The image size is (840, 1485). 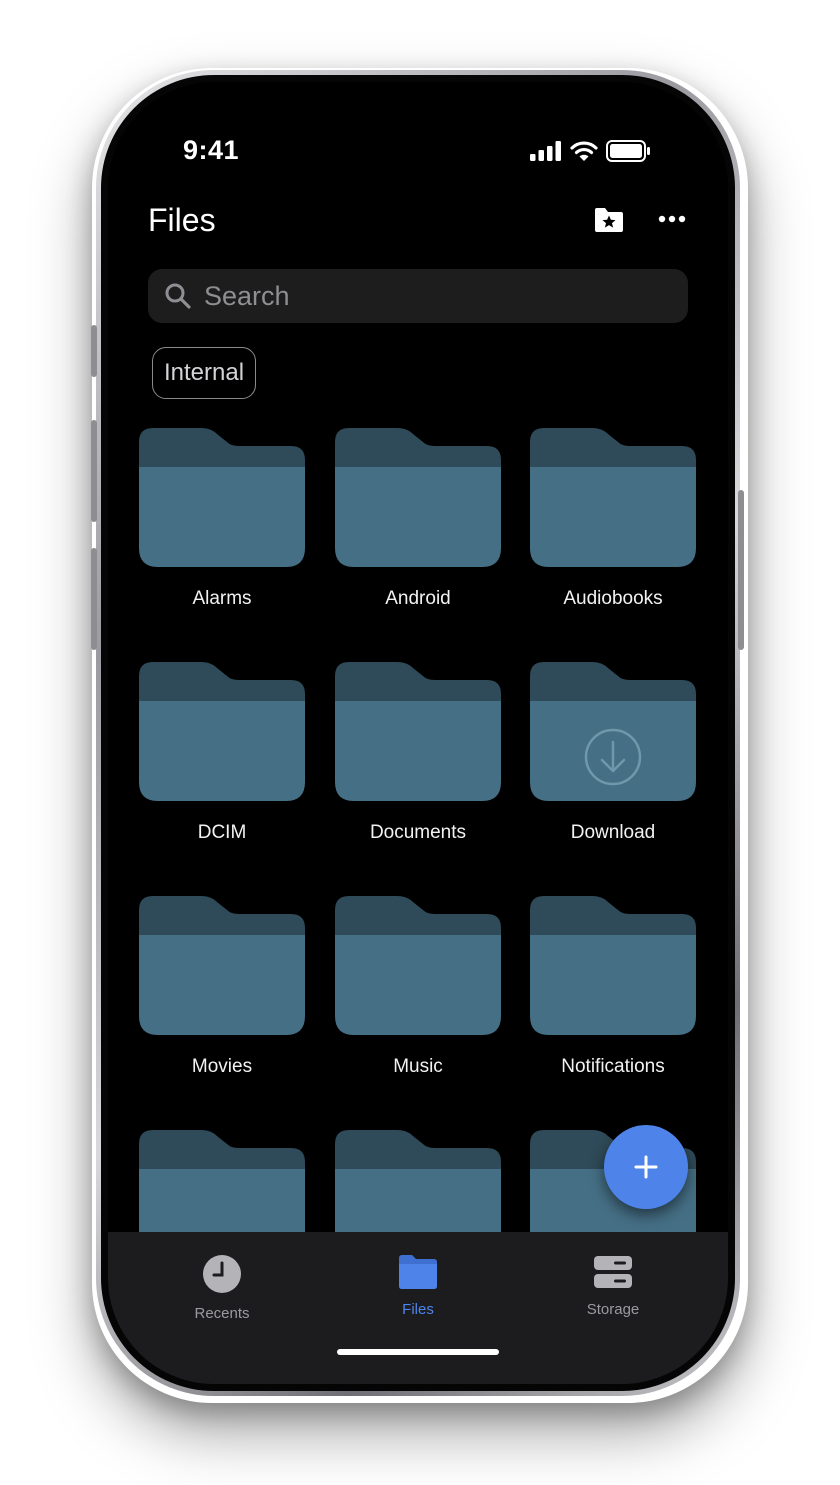 What do you see at coordinates (741, 570) in the screenshot?
I see `power-button` at bounding box center [741, 570].